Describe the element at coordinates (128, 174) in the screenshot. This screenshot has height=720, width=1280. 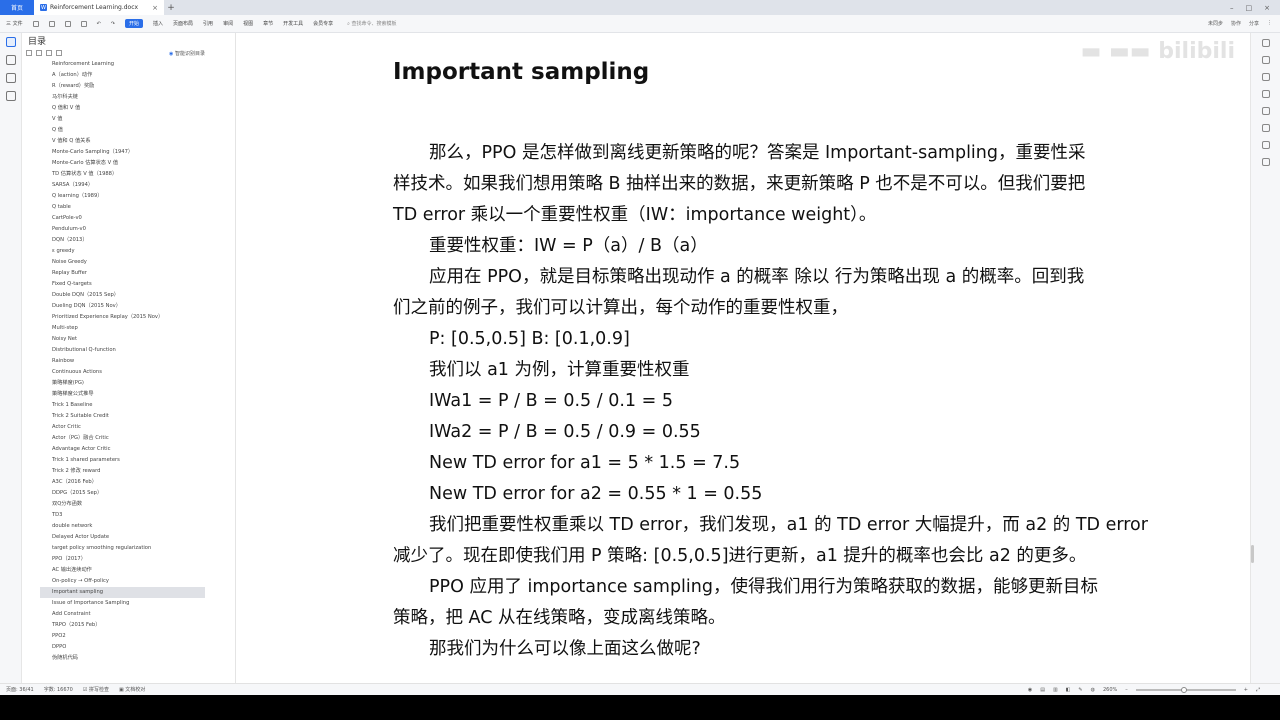
I see `toc-item: TD 估算状态 V 值（1988）` at that location.